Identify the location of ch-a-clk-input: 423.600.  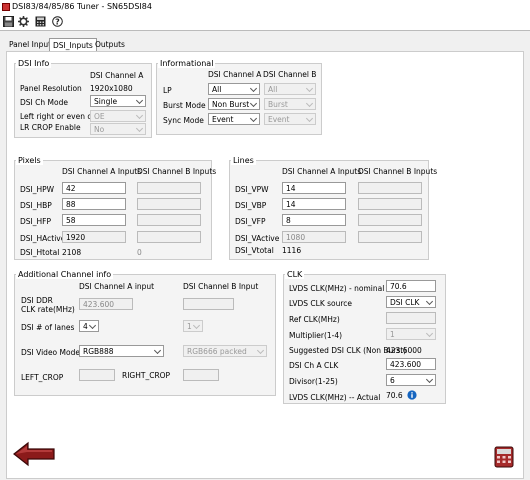
(411, 364).